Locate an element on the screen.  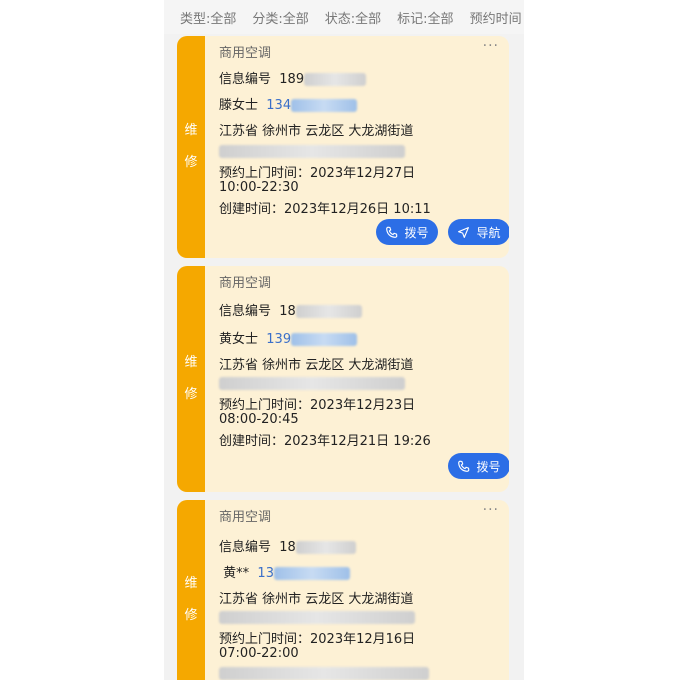
created-time: 创建时间：2023年12月26日 10:11 is located at coordinates (325, 209).